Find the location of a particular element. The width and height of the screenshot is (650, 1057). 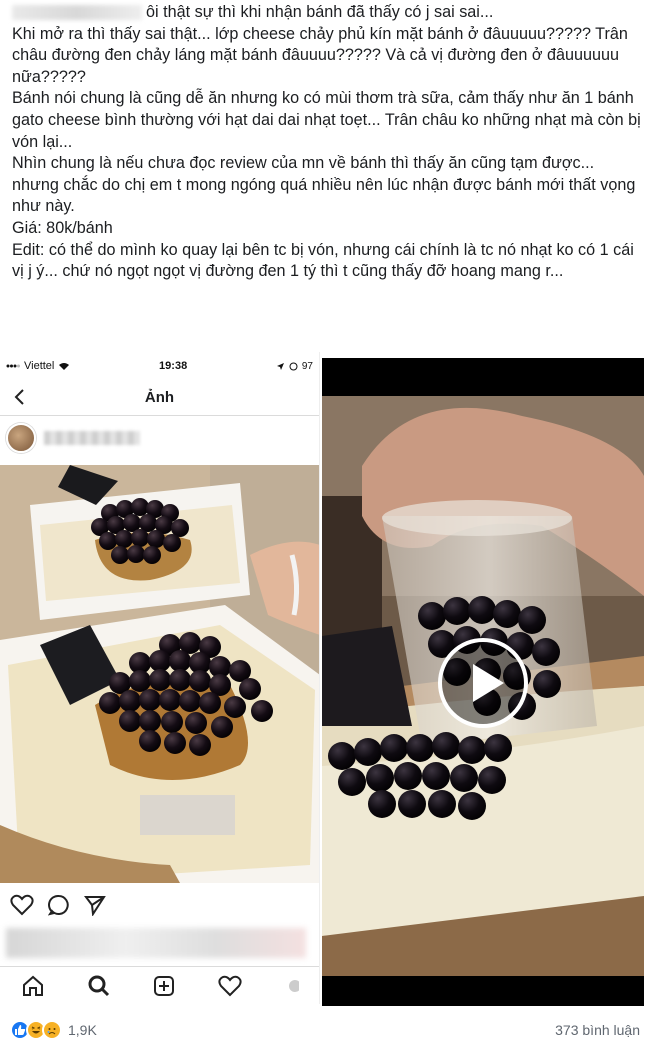

location-icon is located at coordinates (280, 366).